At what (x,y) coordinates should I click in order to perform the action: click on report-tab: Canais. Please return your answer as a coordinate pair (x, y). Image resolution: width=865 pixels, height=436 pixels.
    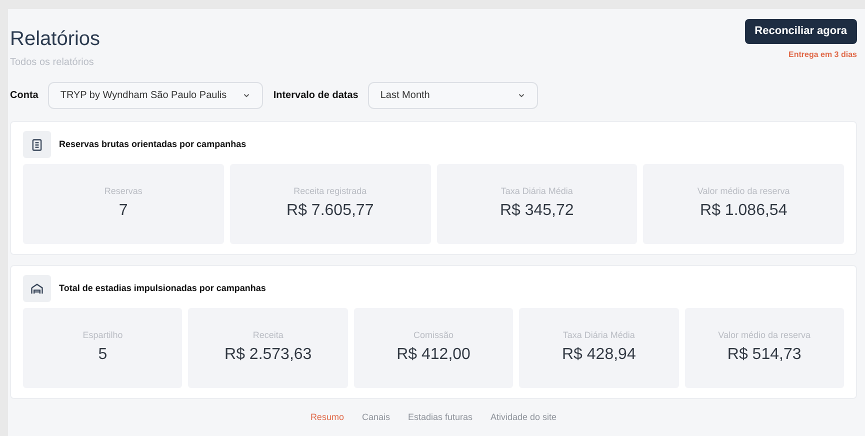
    Looking at the image, I should click on (376, 417).